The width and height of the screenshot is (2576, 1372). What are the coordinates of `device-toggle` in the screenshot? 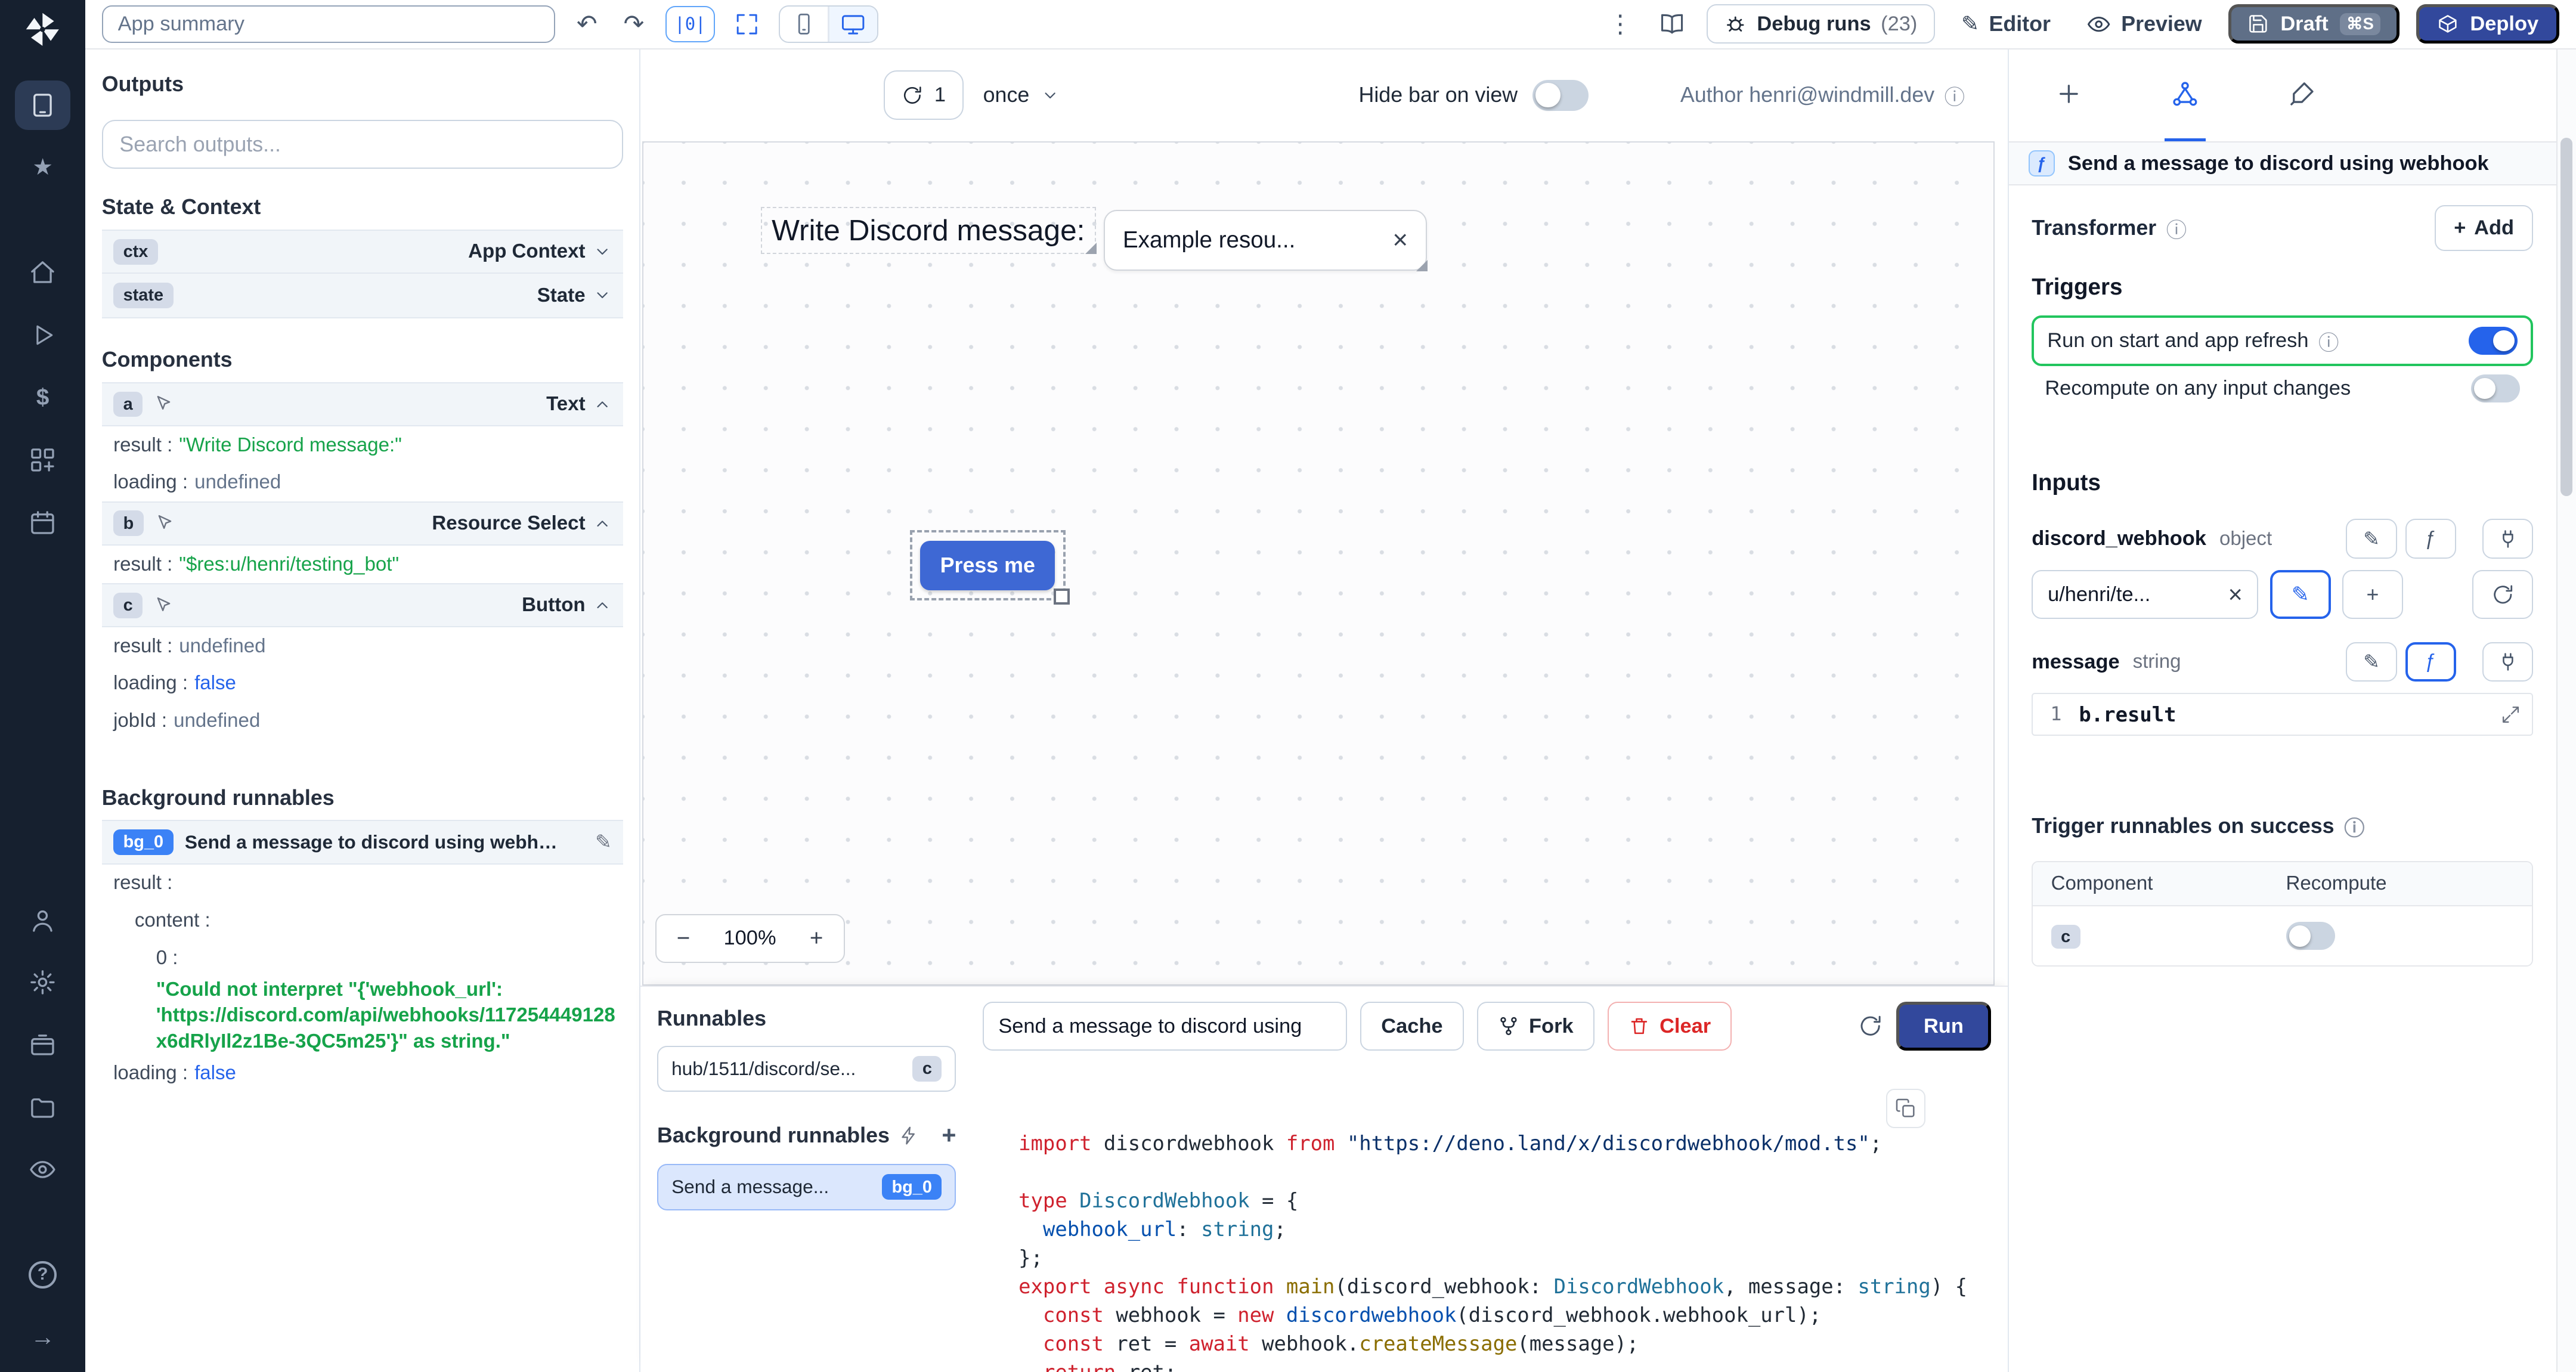 It's located at (828, 24).